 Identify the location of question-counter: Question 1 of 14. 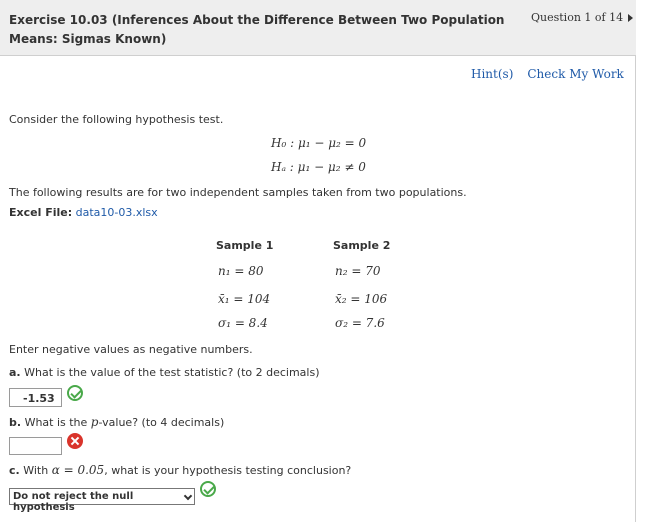
(582, 17).